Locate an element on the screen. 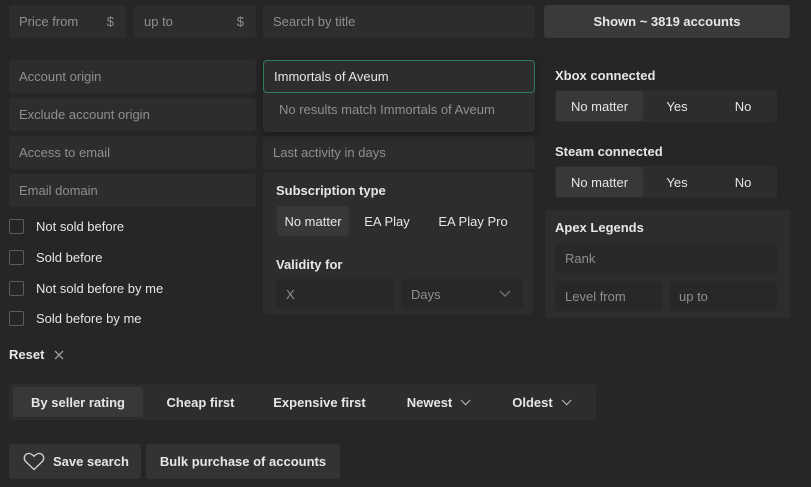 The width and height of the screenshot is (811, 487). save-search-label: Save search is located at coordinates (91, 461).